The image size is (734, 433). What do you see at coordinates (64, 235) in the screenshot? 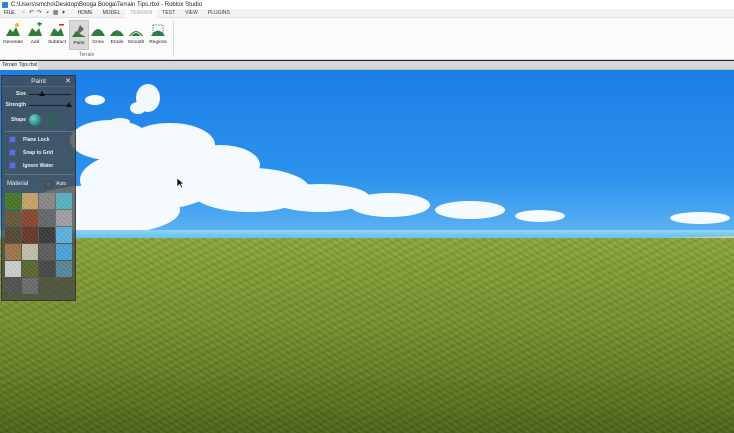
I see `material-swatch-ice` at bounding box center [64, 235].